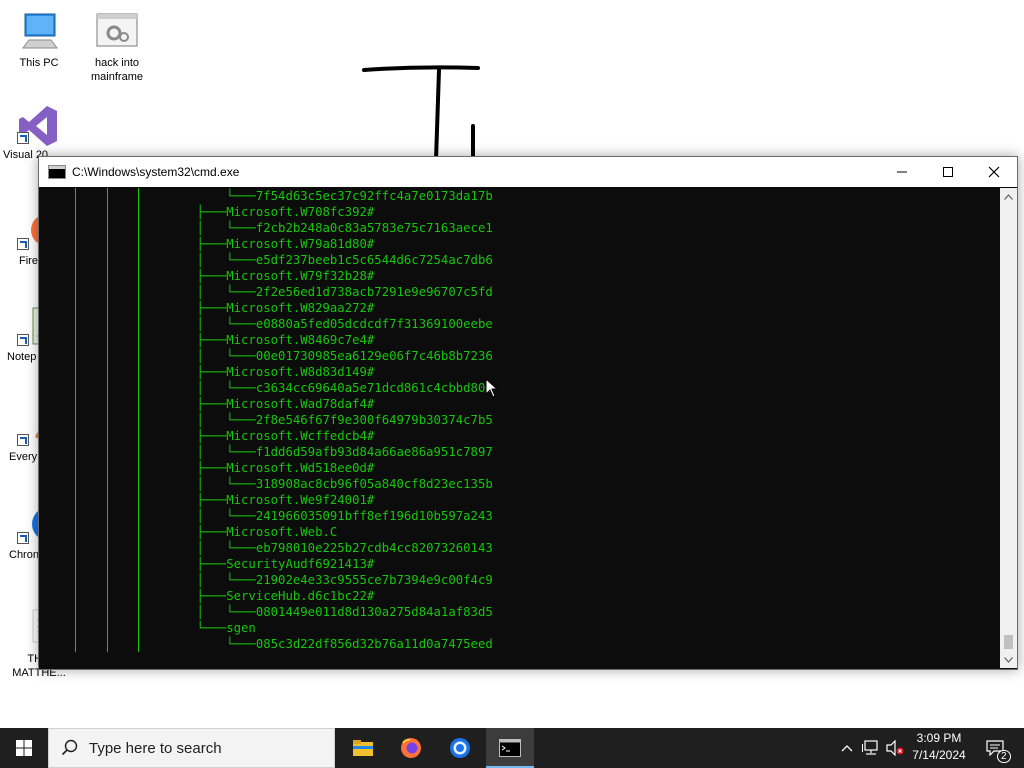 This screenshot has height=768, width=1024. I want to click on console-line: ├───Microsoft.Wcffedcb4#, so click(271, 436).